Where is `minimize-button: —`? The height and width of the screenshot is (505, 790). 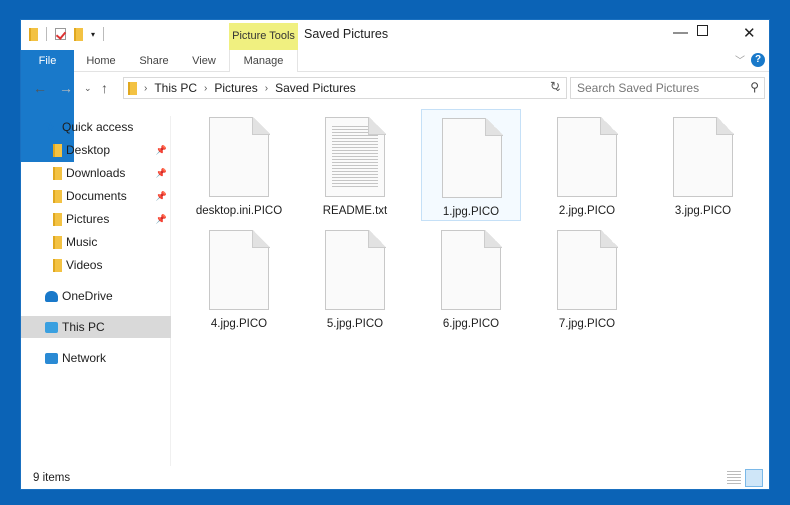 minimize-button: — is located at coordinates (680, 32).